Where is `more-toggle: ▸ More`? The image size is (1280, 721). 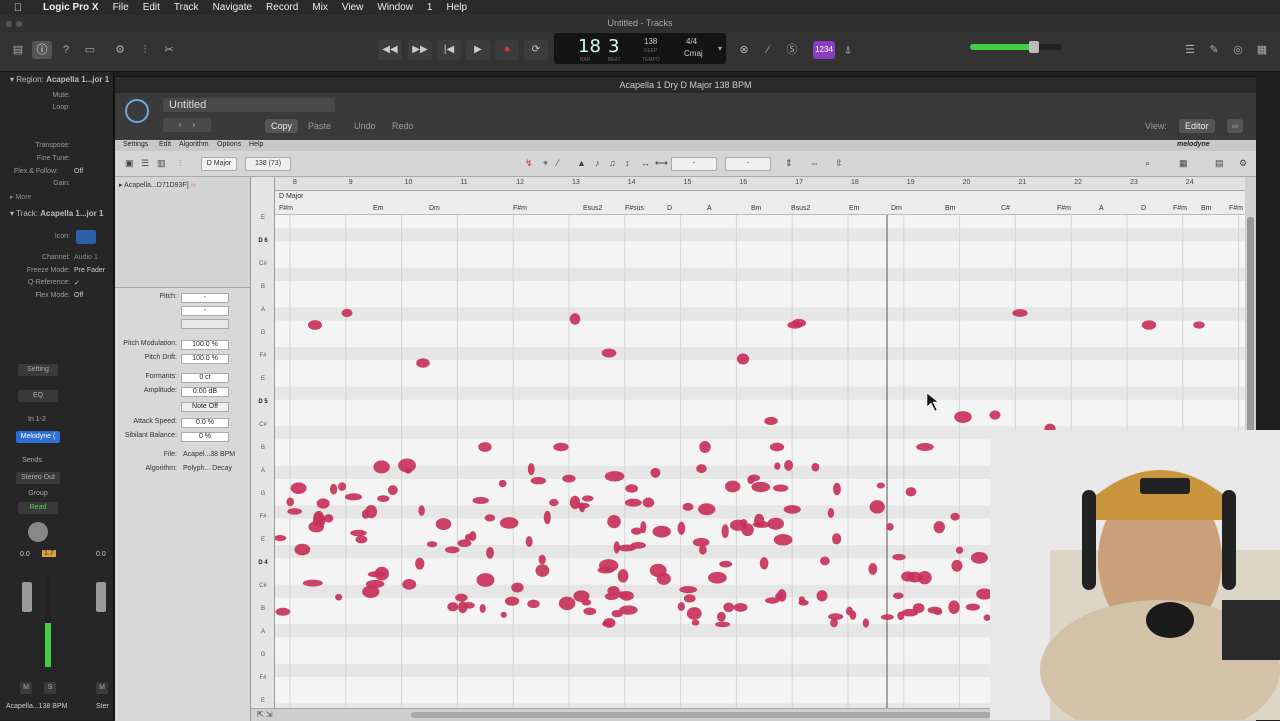 more-toggle: ▸ More is located at coordinates (20, 197).